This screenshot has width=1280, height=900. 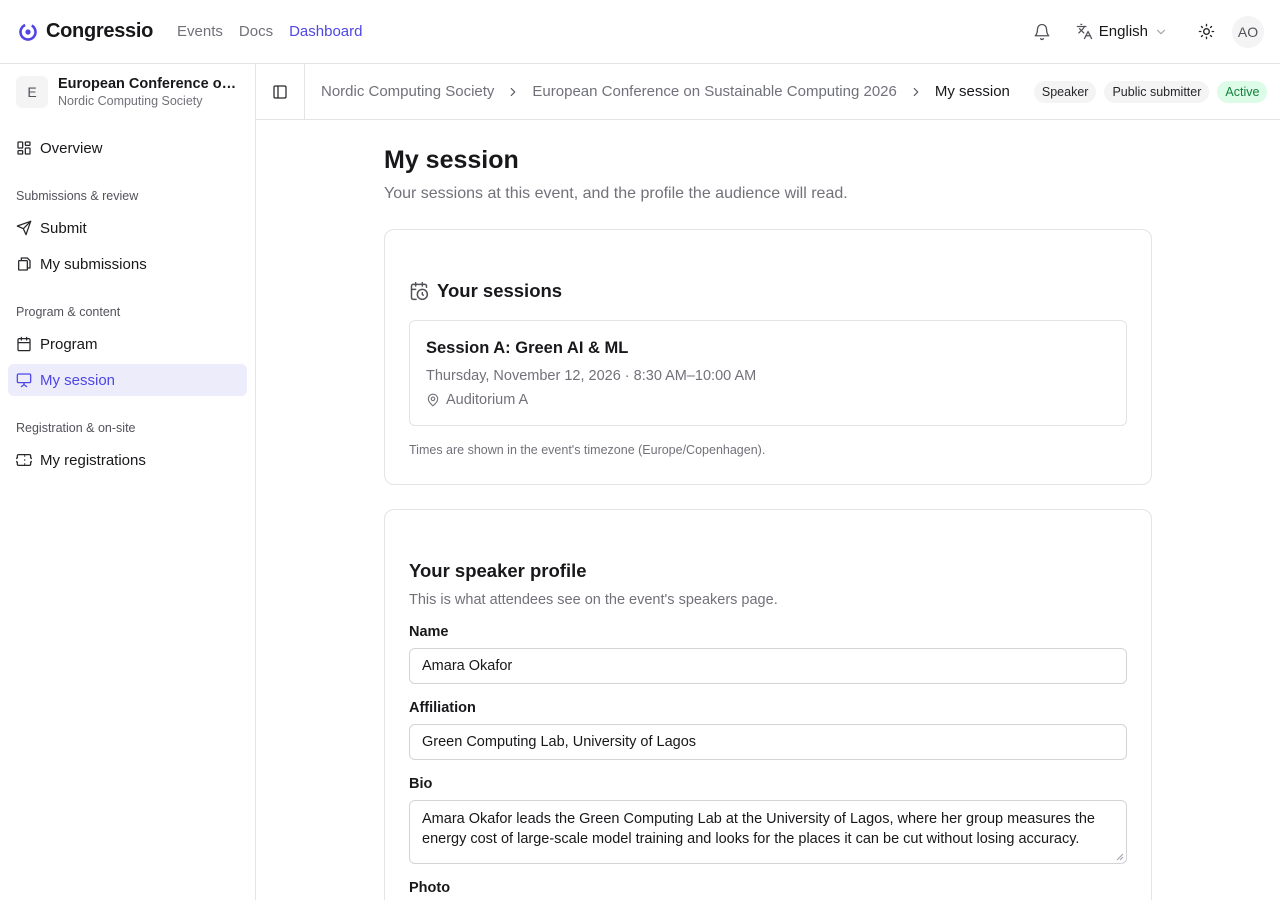 I want to click on photo-label: Photo, so click(x=430, y=888).